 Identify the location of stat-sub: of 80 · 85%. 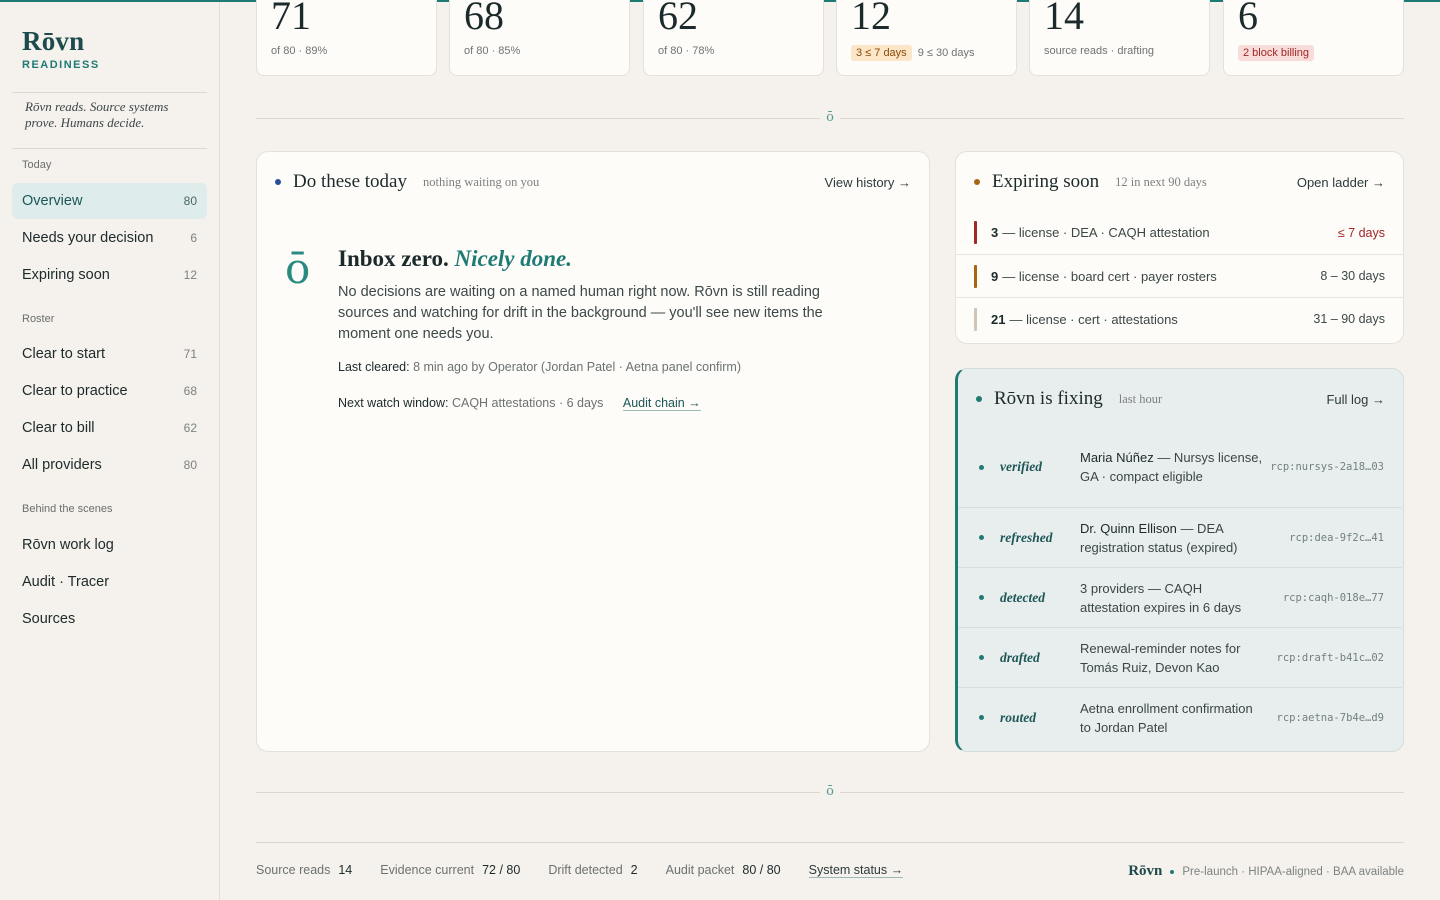
(492, 51).